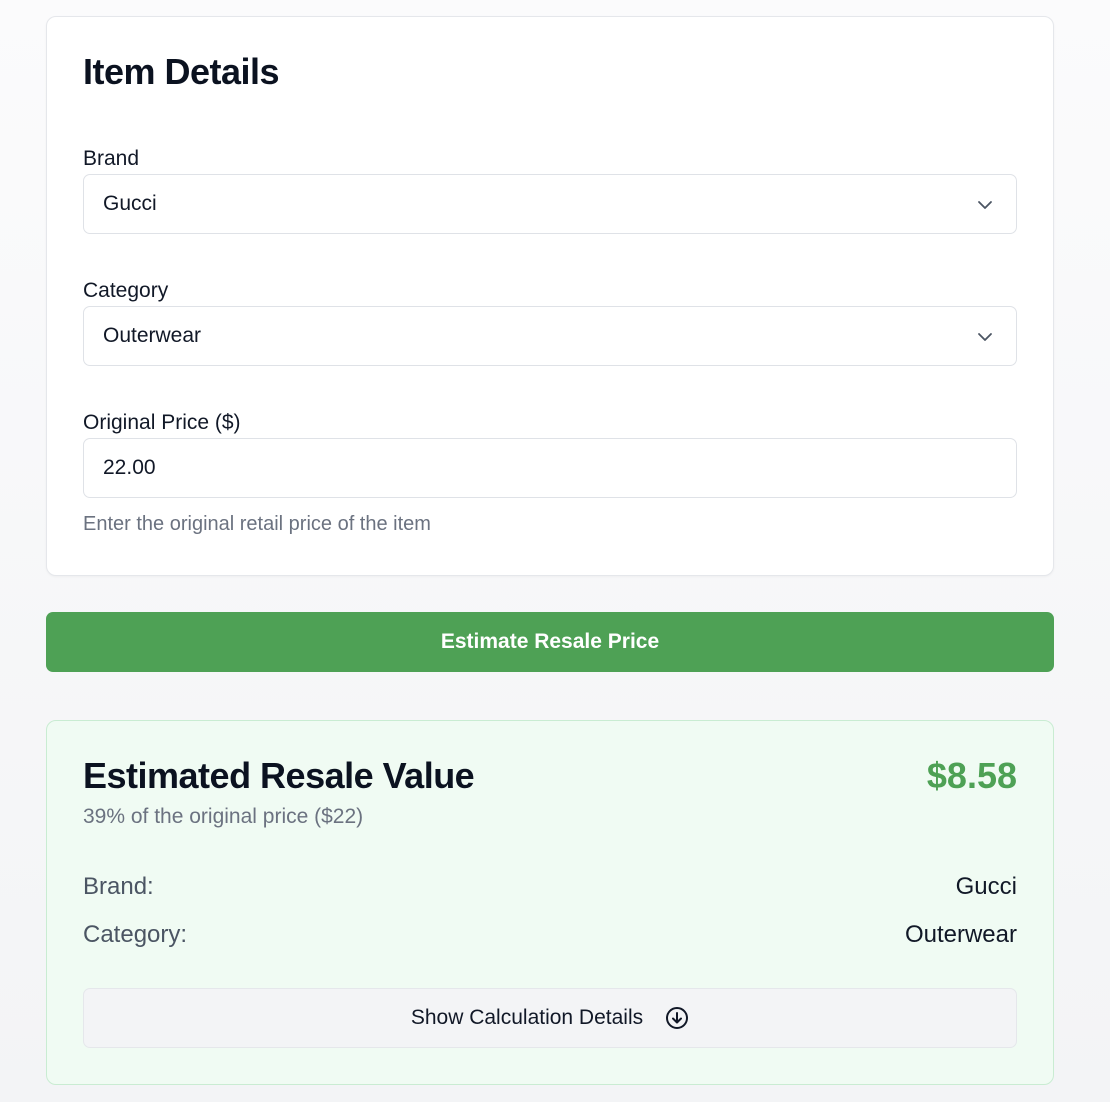 Image resolution: width=1110 pixels, height=1102 pixels. I want to click on category-label: Category, so click(126, 290).